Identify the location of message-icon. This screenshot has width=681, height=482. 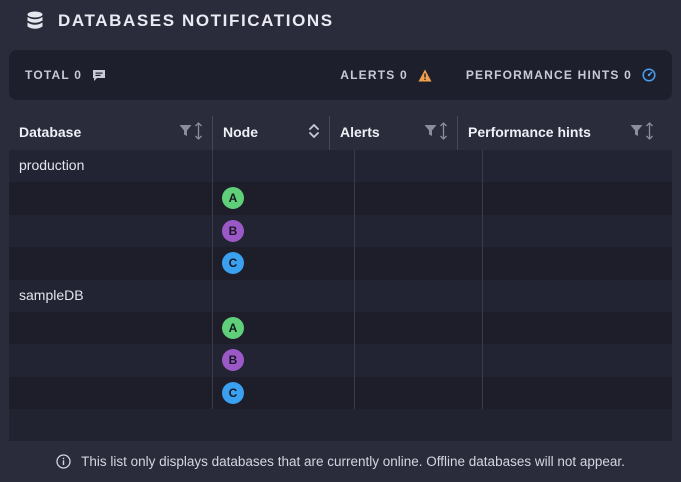
(99, 75).